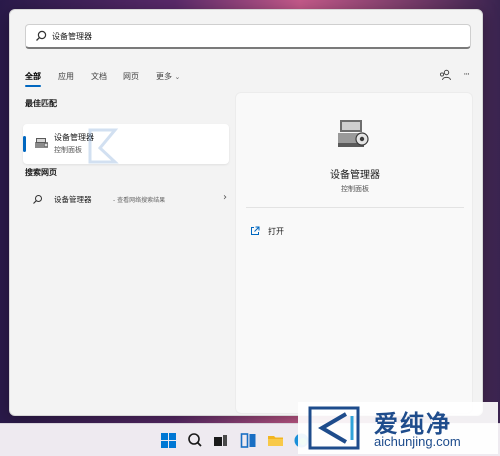 The height and width of the screenshot is (456, 500). What do you see at coordinates (33, 86) in the screenshot?
I see `active-tab-indicator` at bounding box center [33, 86].